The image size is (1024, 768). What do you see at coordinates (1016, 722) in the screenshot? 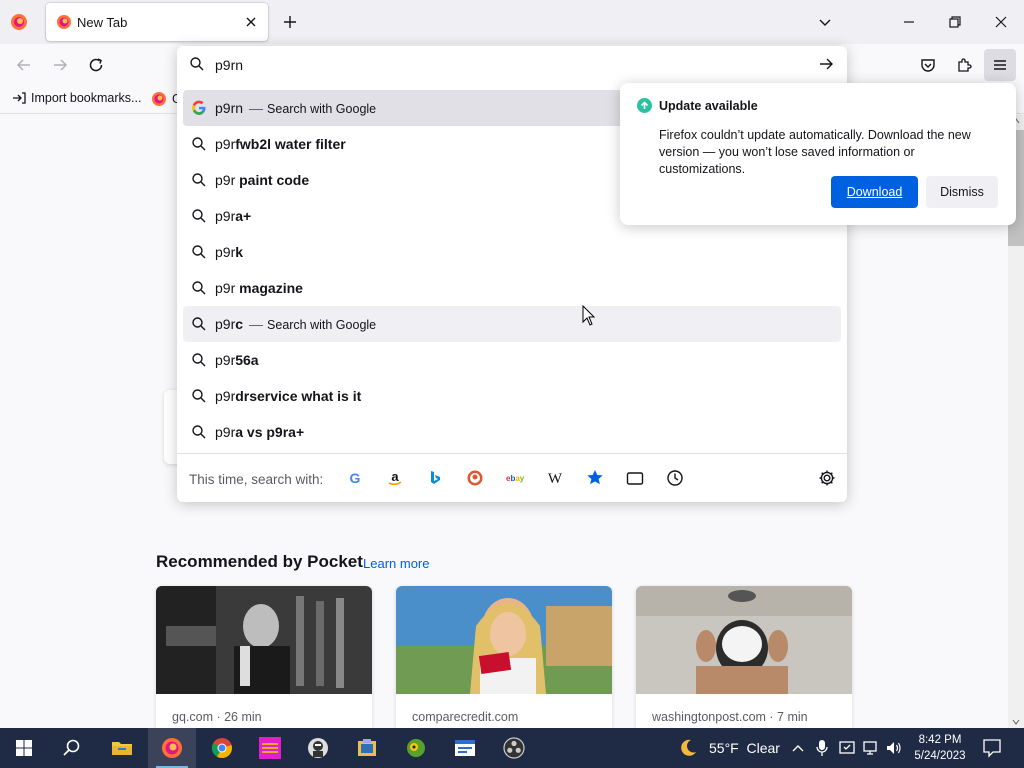
I see `scroll-down-icon` at bounding box center [1016, 722].